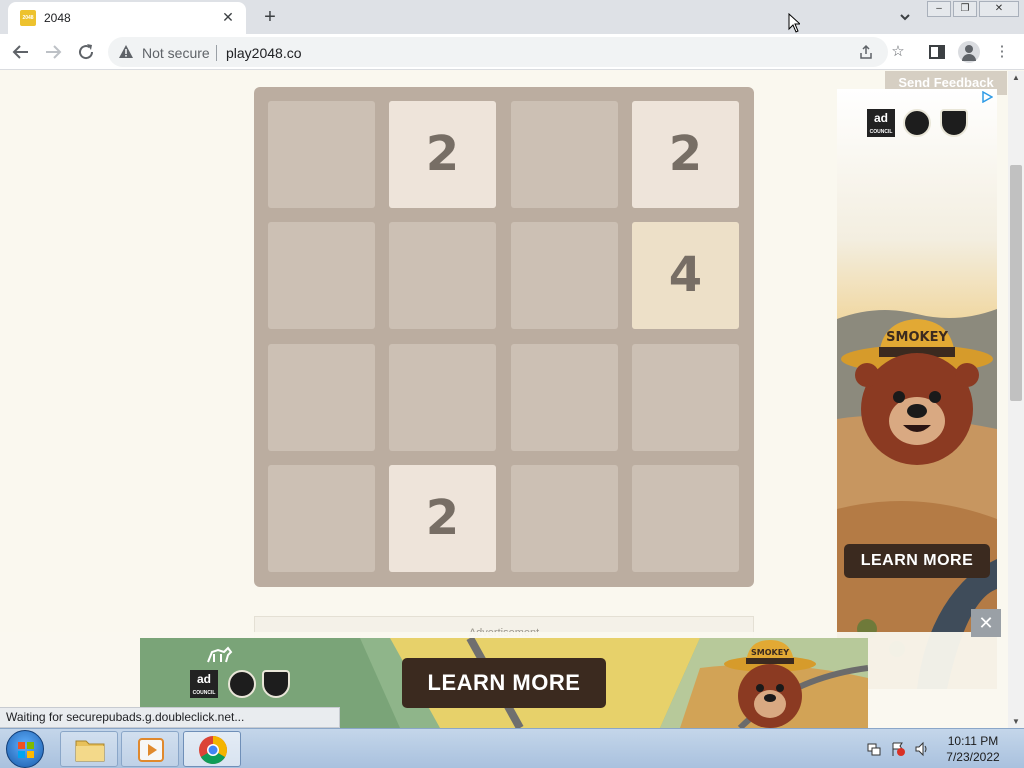 This screenshot has height=768, width=1024. What do you see at coordinates (969, 52) in the screenshot?
I see `profile-icon` at bounding box center [969, 52].